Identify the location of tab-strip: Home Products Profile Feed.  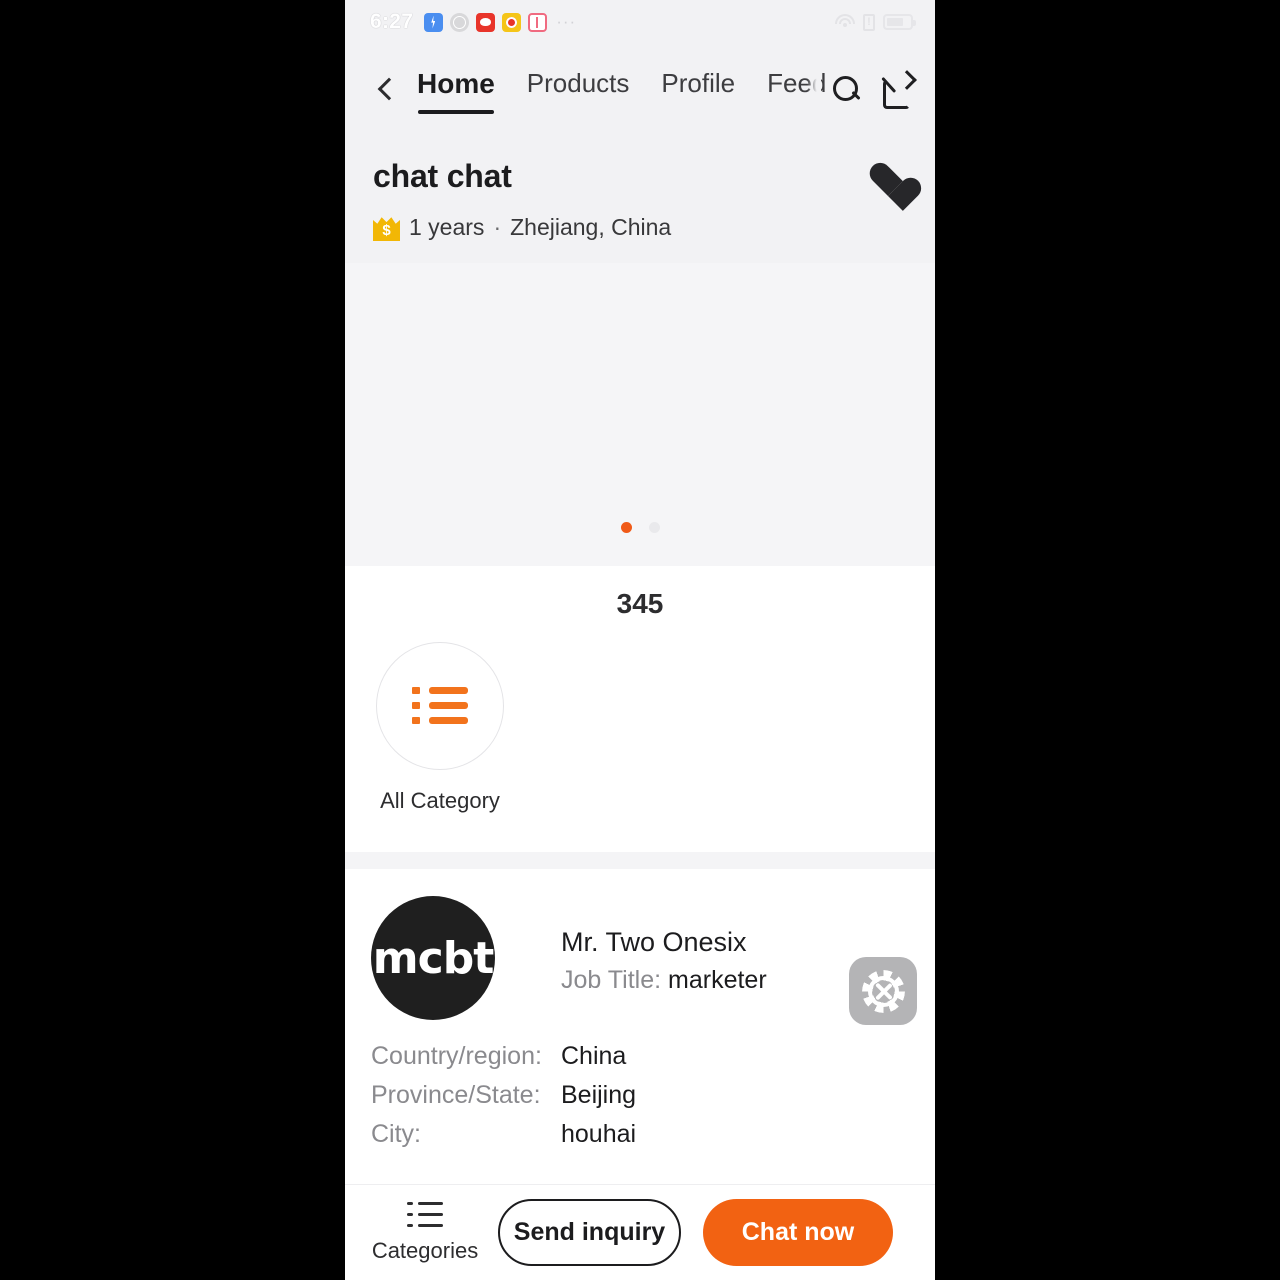
(621, 91).